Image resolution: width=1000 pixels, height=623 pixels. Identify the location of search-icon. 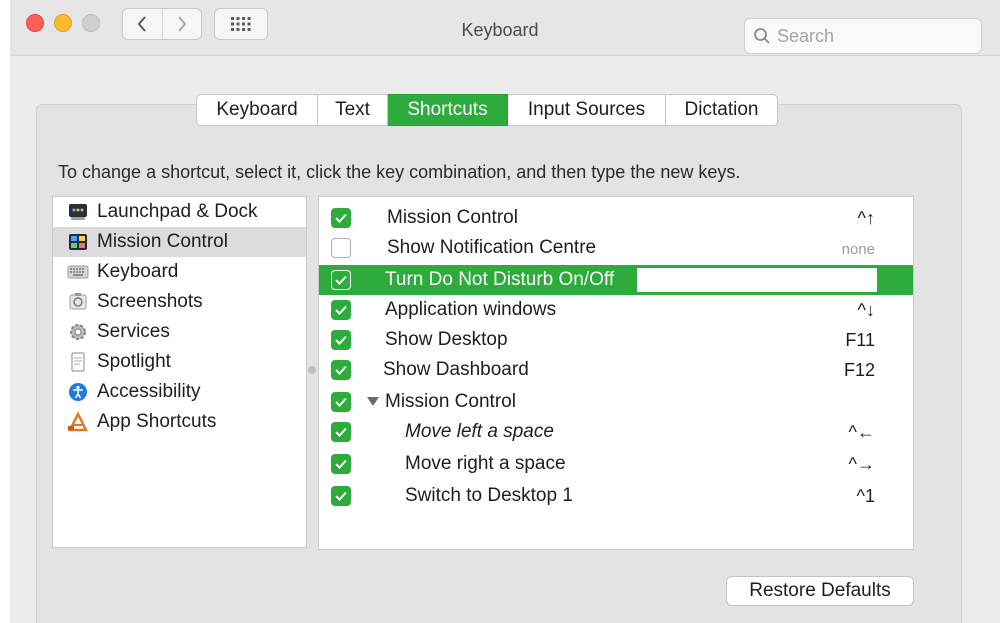
(762, 36).